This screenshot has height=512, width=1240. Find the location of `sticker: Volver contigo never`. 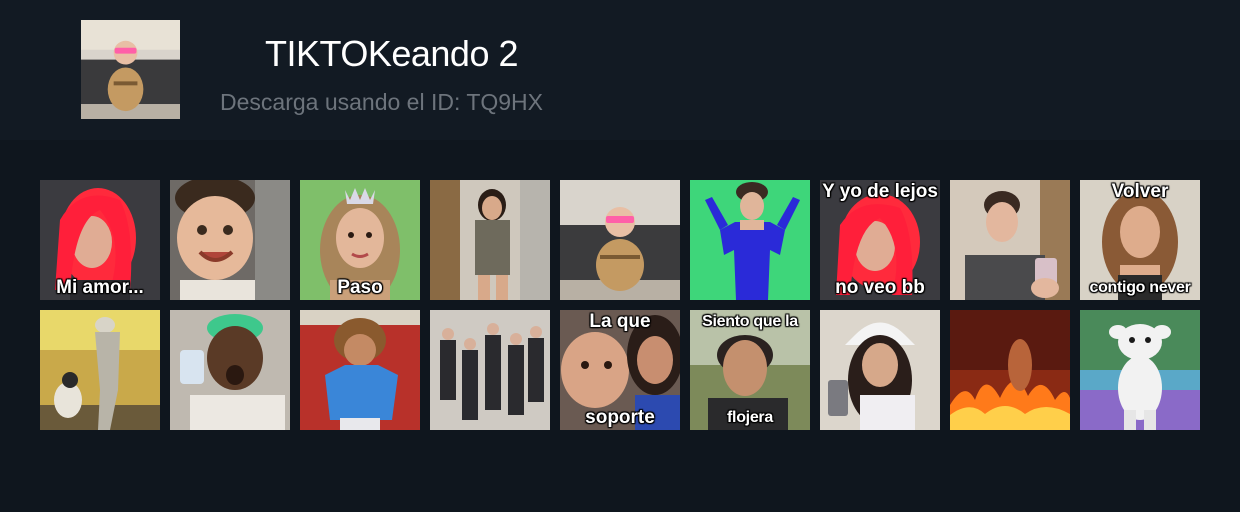

sticker: Volver contigo never is located at coordinates (1140, 240).